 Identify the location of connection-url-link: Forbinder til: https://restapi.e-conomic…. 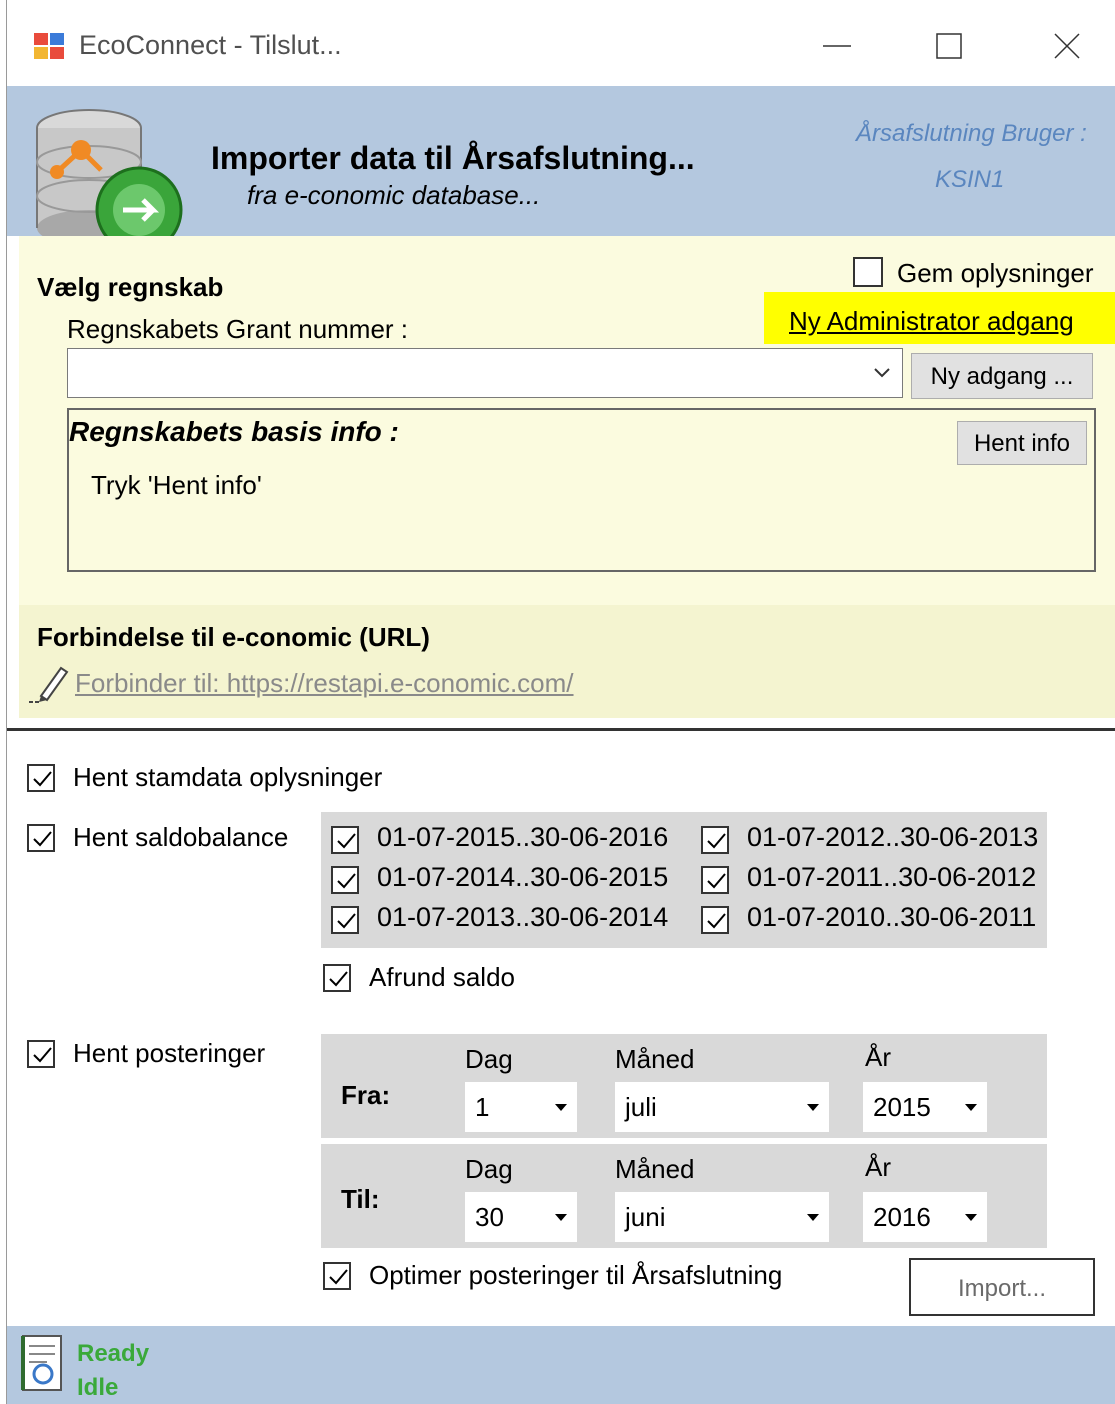
(324, 683).